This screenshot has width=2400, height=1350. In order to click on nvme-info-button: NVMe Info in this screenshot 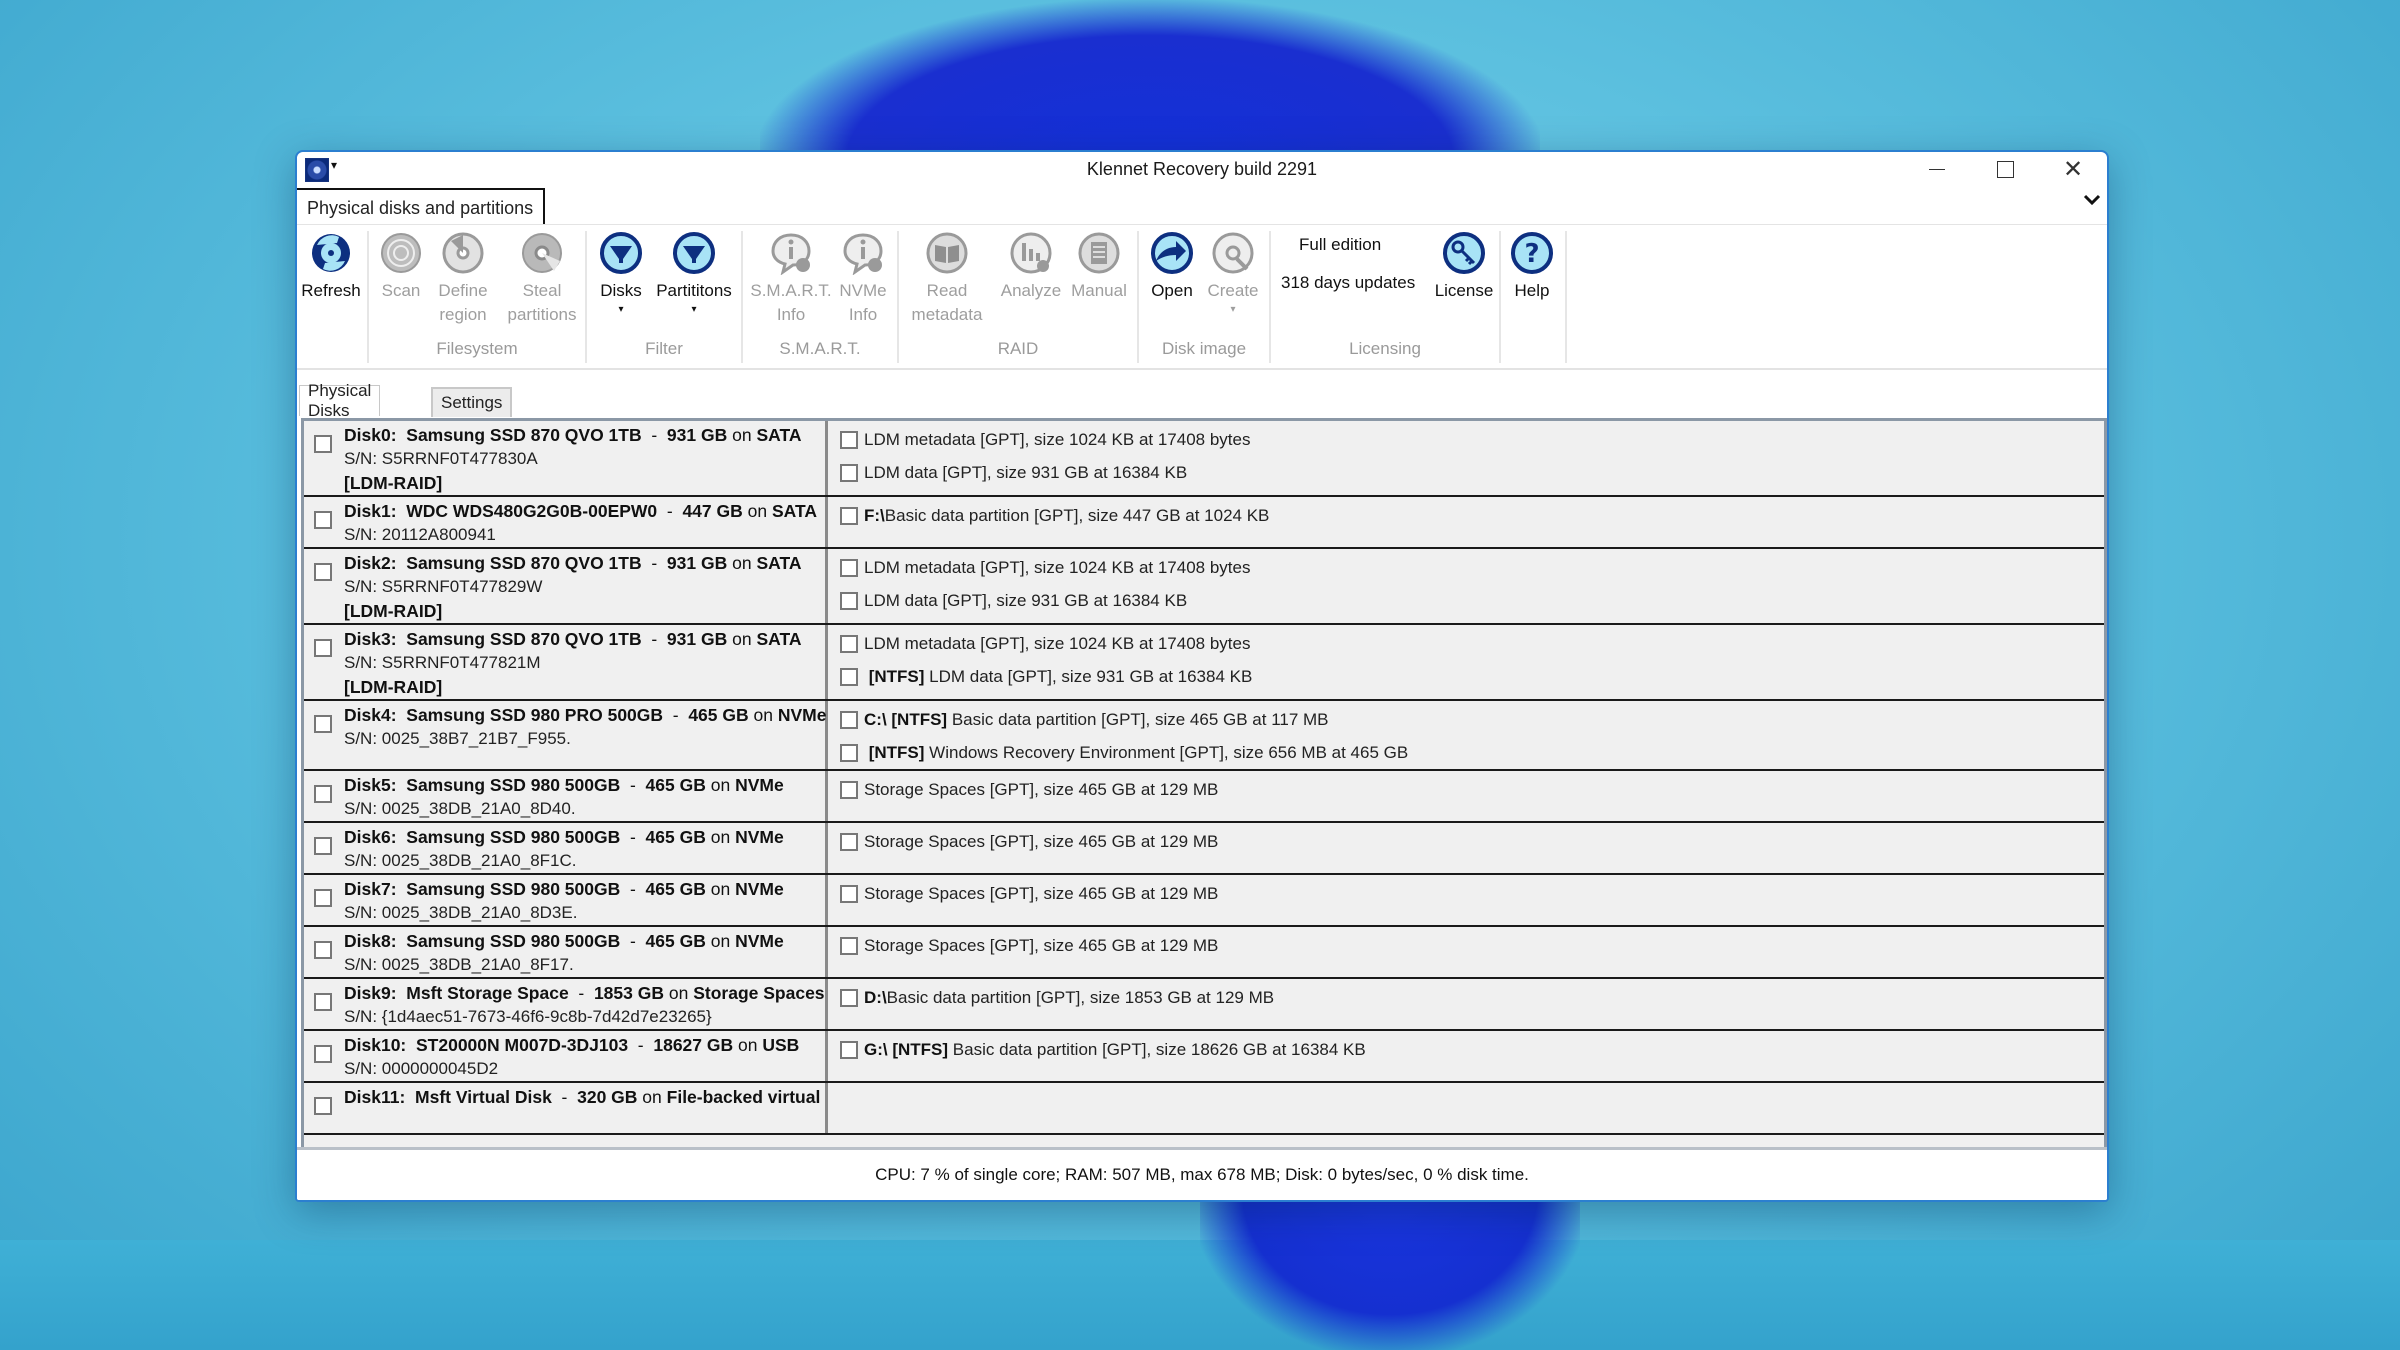, I will do `click(863, 279)`.